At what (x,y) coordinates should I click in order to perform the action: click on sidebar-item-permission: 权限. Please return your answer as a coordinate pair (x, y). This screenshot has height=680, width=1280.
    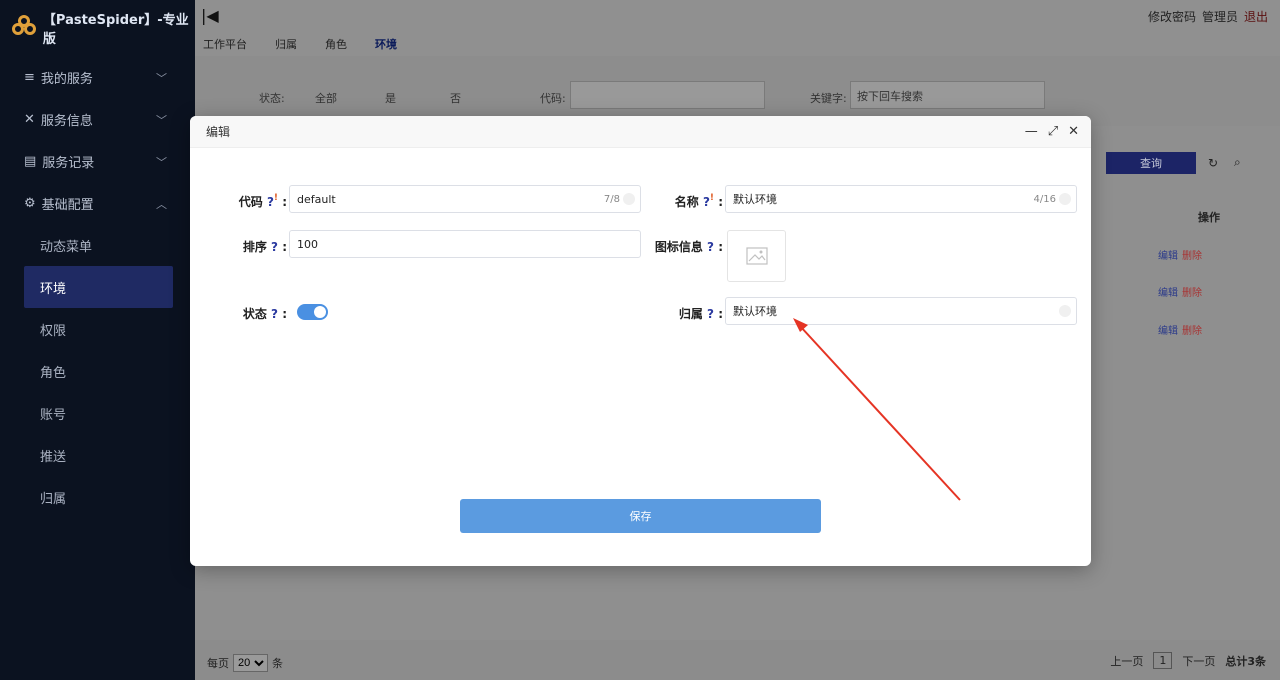
    Looking at the image, I should click on (97, 329).